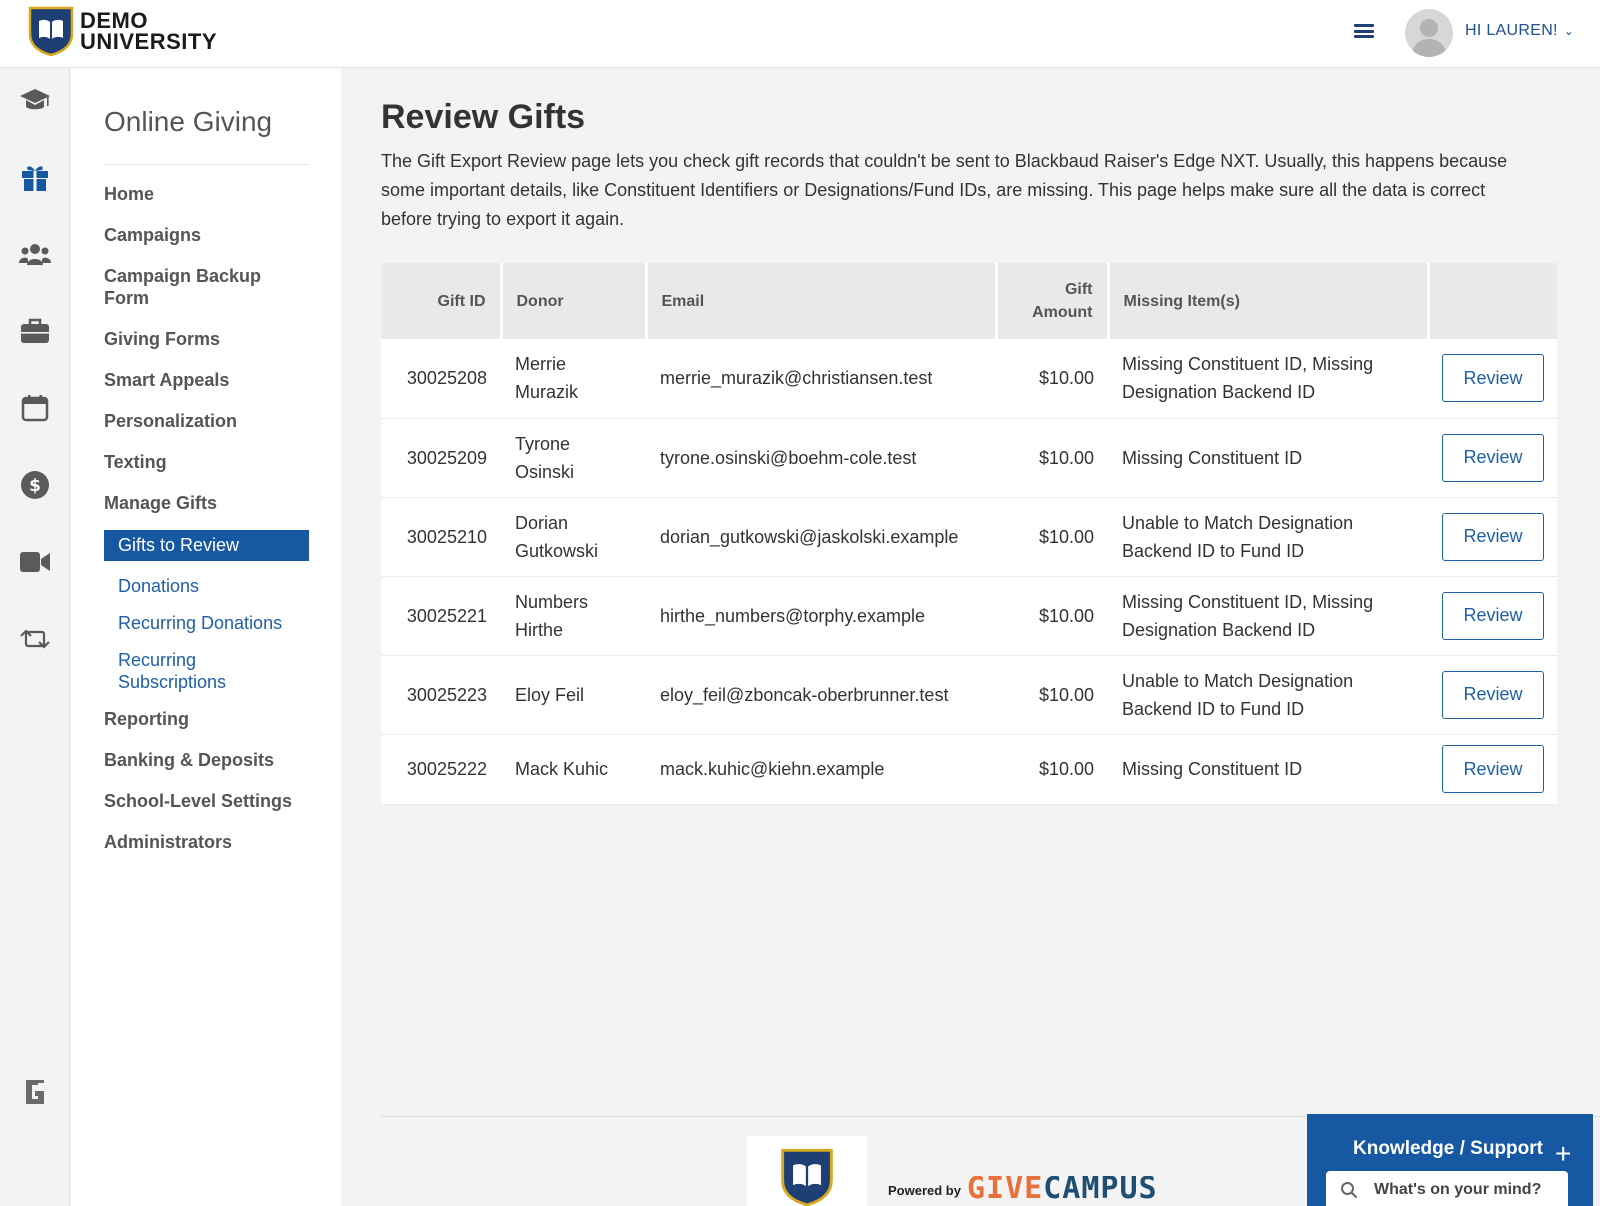 This screenshot has width=1600, height=1206. I want to click on donor-cell: Tyrone Osinski, so click(573, 458).